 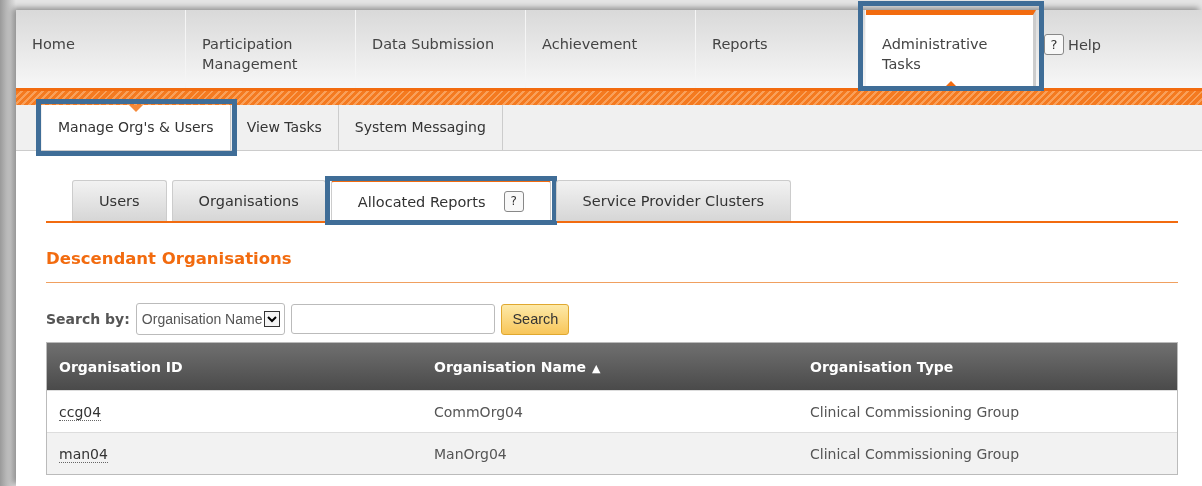 What do you see at coordinates (284, 127) in the screenshot?
I see `sub-nav-tab: View Tasks` at bounding box center [284, 127].